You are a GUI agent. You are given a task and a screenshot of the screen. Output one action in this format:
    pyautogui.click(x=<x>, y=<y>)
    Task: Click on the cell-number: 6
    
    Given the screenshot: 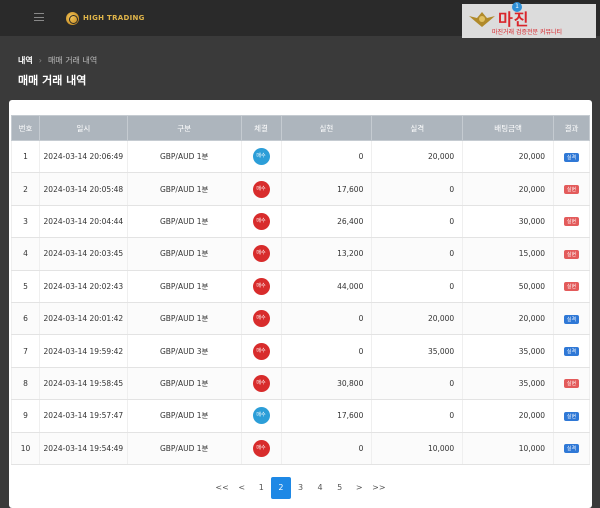 What is the action you would take?
    pyautogui.click(x=25, y=319)
    